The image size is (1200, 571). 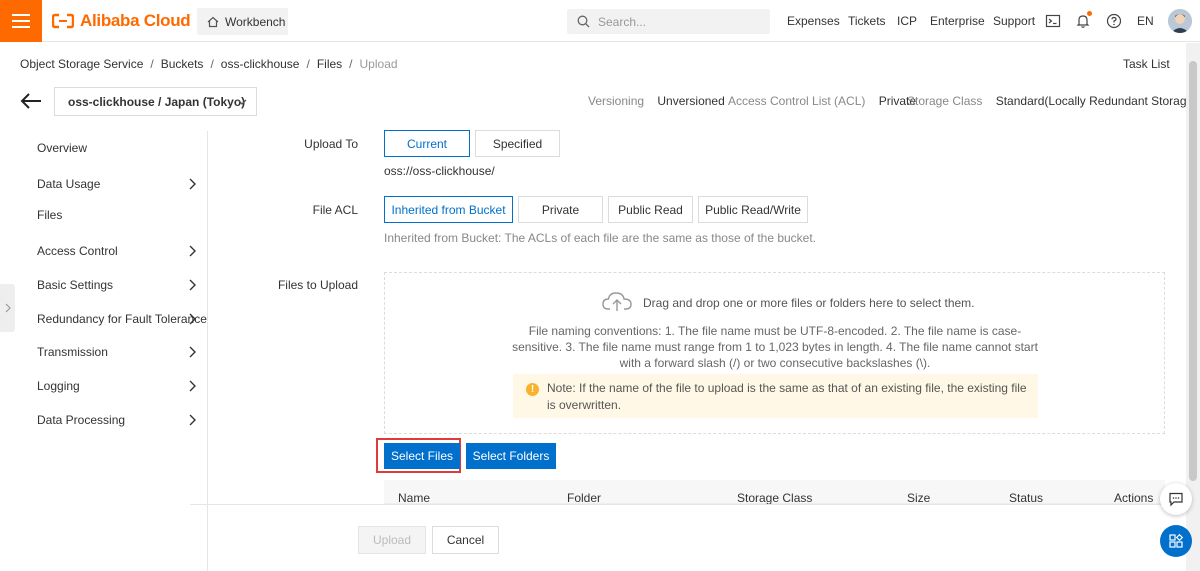 I want to click on cloud-upload-icon, so click(x=617, y=301).